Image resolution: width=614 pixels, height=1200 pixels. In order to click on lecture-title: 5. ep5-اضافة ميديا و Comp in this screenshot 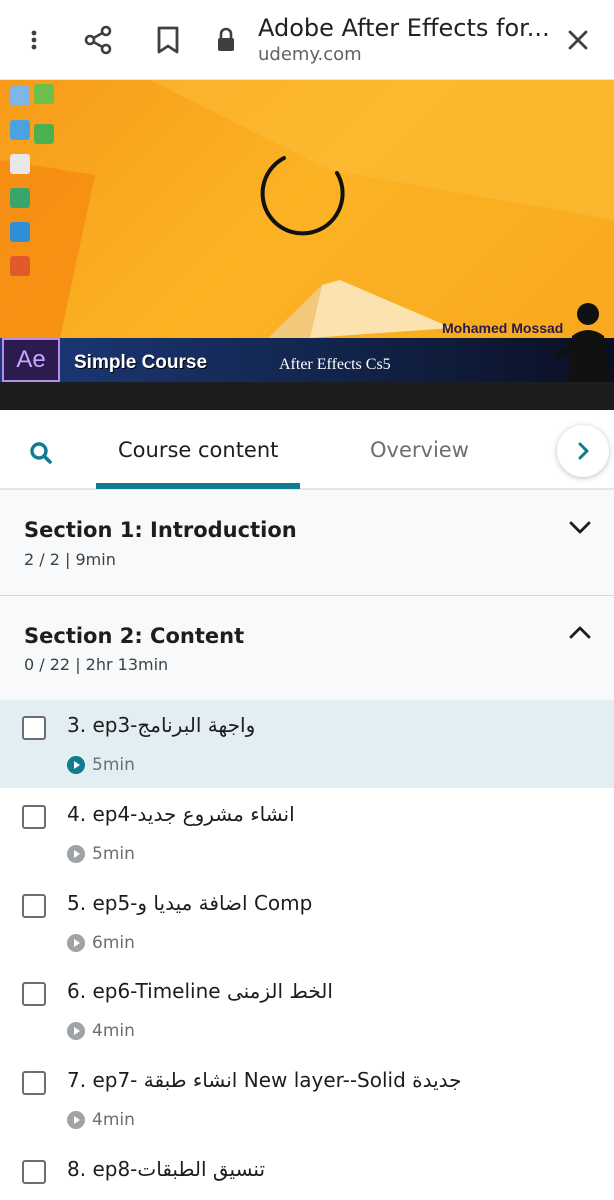, I will do `click(190, 903)`.